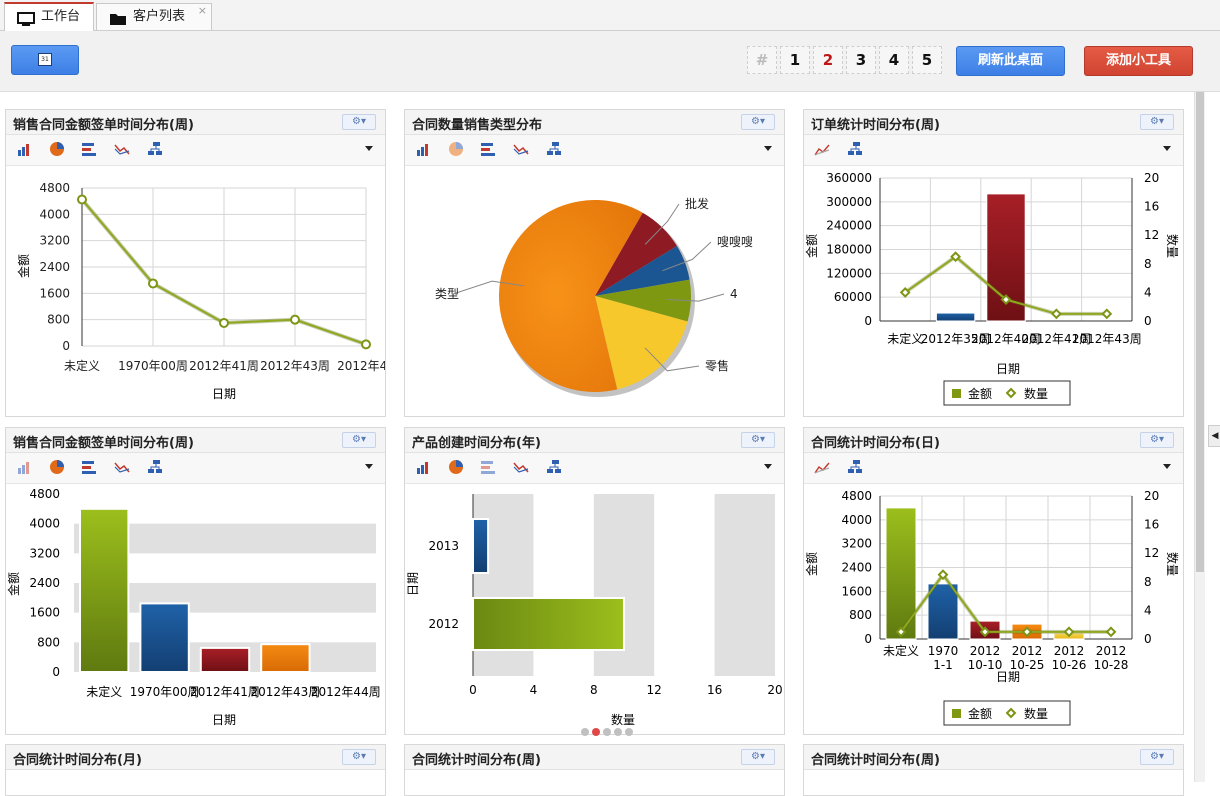 Image resolution: width=1220 pixels, height=796 pixels. Describe the element at coordinates (443, 624) in the screenshot. I see `y-tick-label: 2012` at that location.